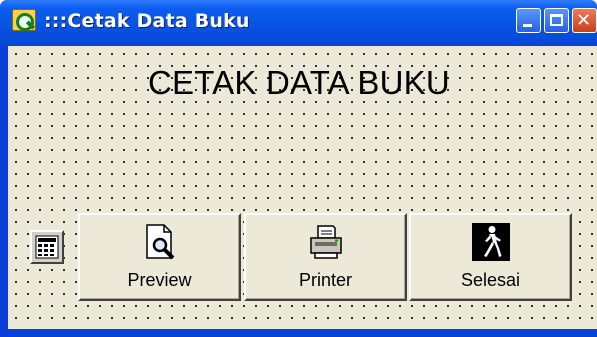 The height and width of the screenshot is (337, 597). I want to click on window-title: :::Cetak Data Buku, so click(147, 21).